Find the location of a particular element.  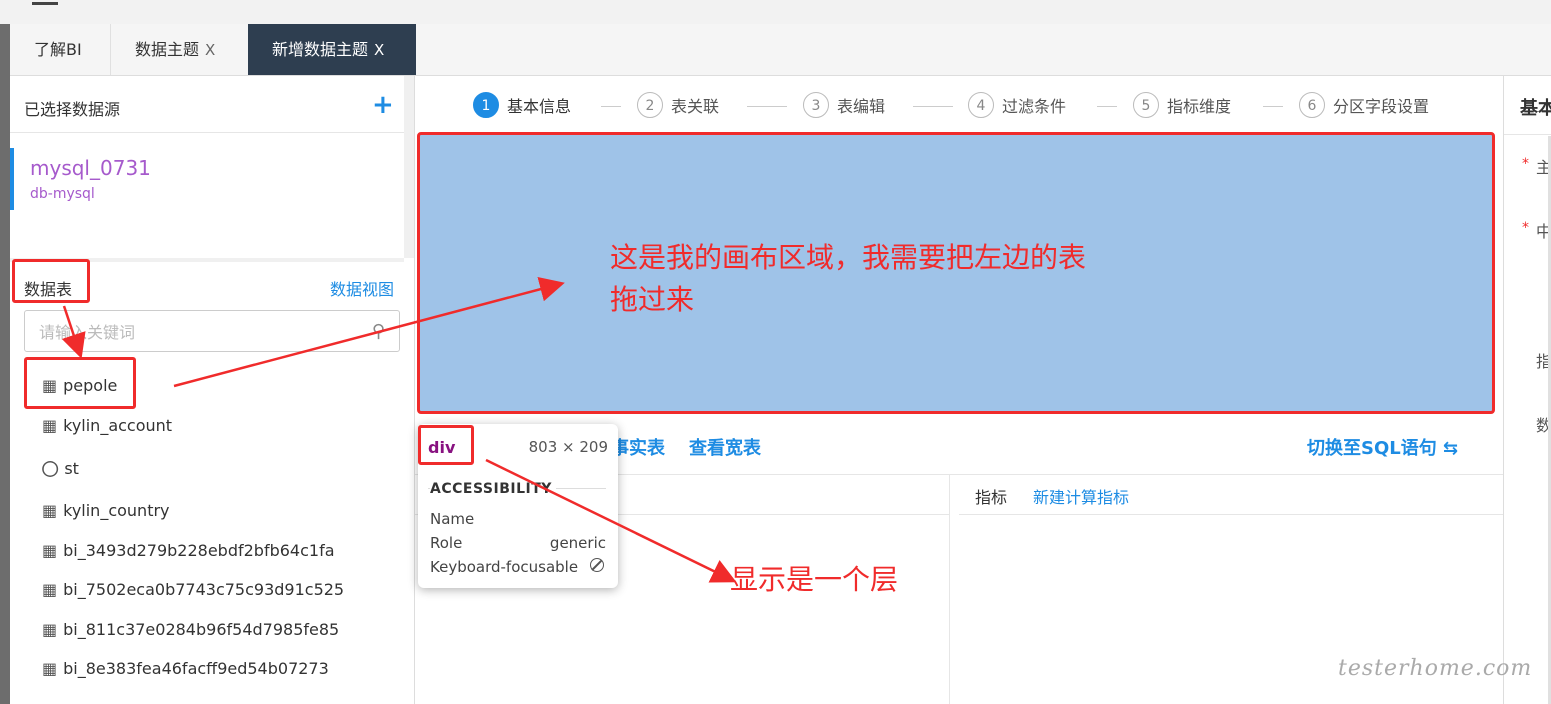

watermark: testerhome.com is located at coordinates (1435, 668).